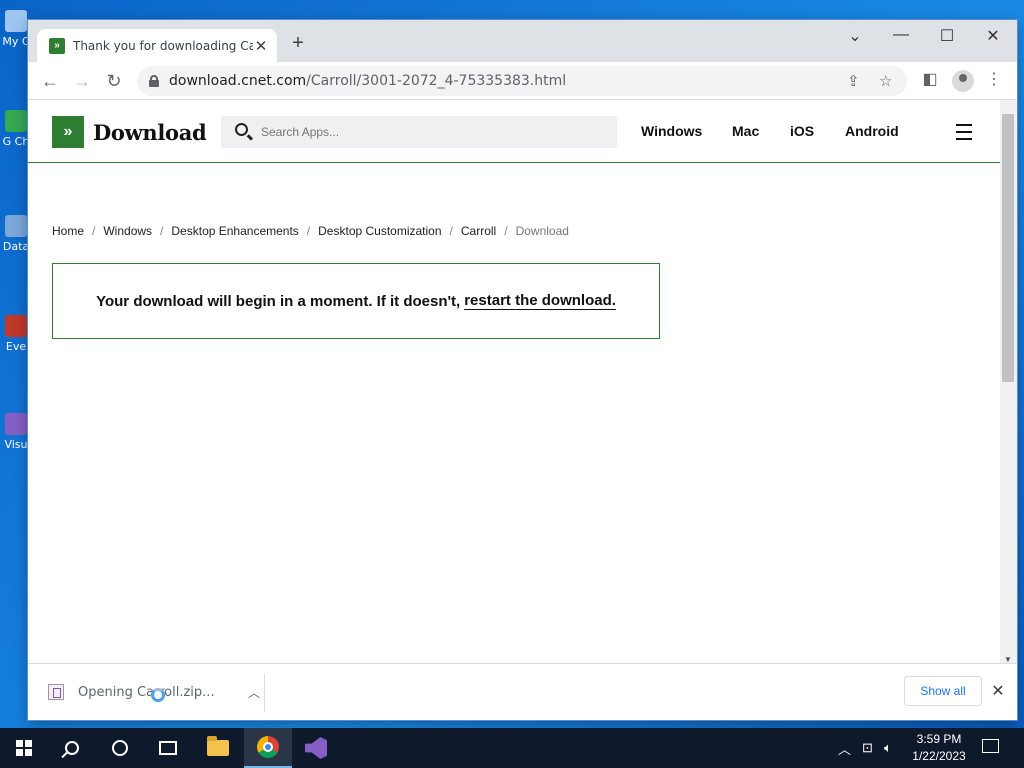 Image resolution: width=1024 pixels, height=768 pixels. Describe the element at coordinates (264, 693) in the screenshot. I see `shelf-divider` at that location.